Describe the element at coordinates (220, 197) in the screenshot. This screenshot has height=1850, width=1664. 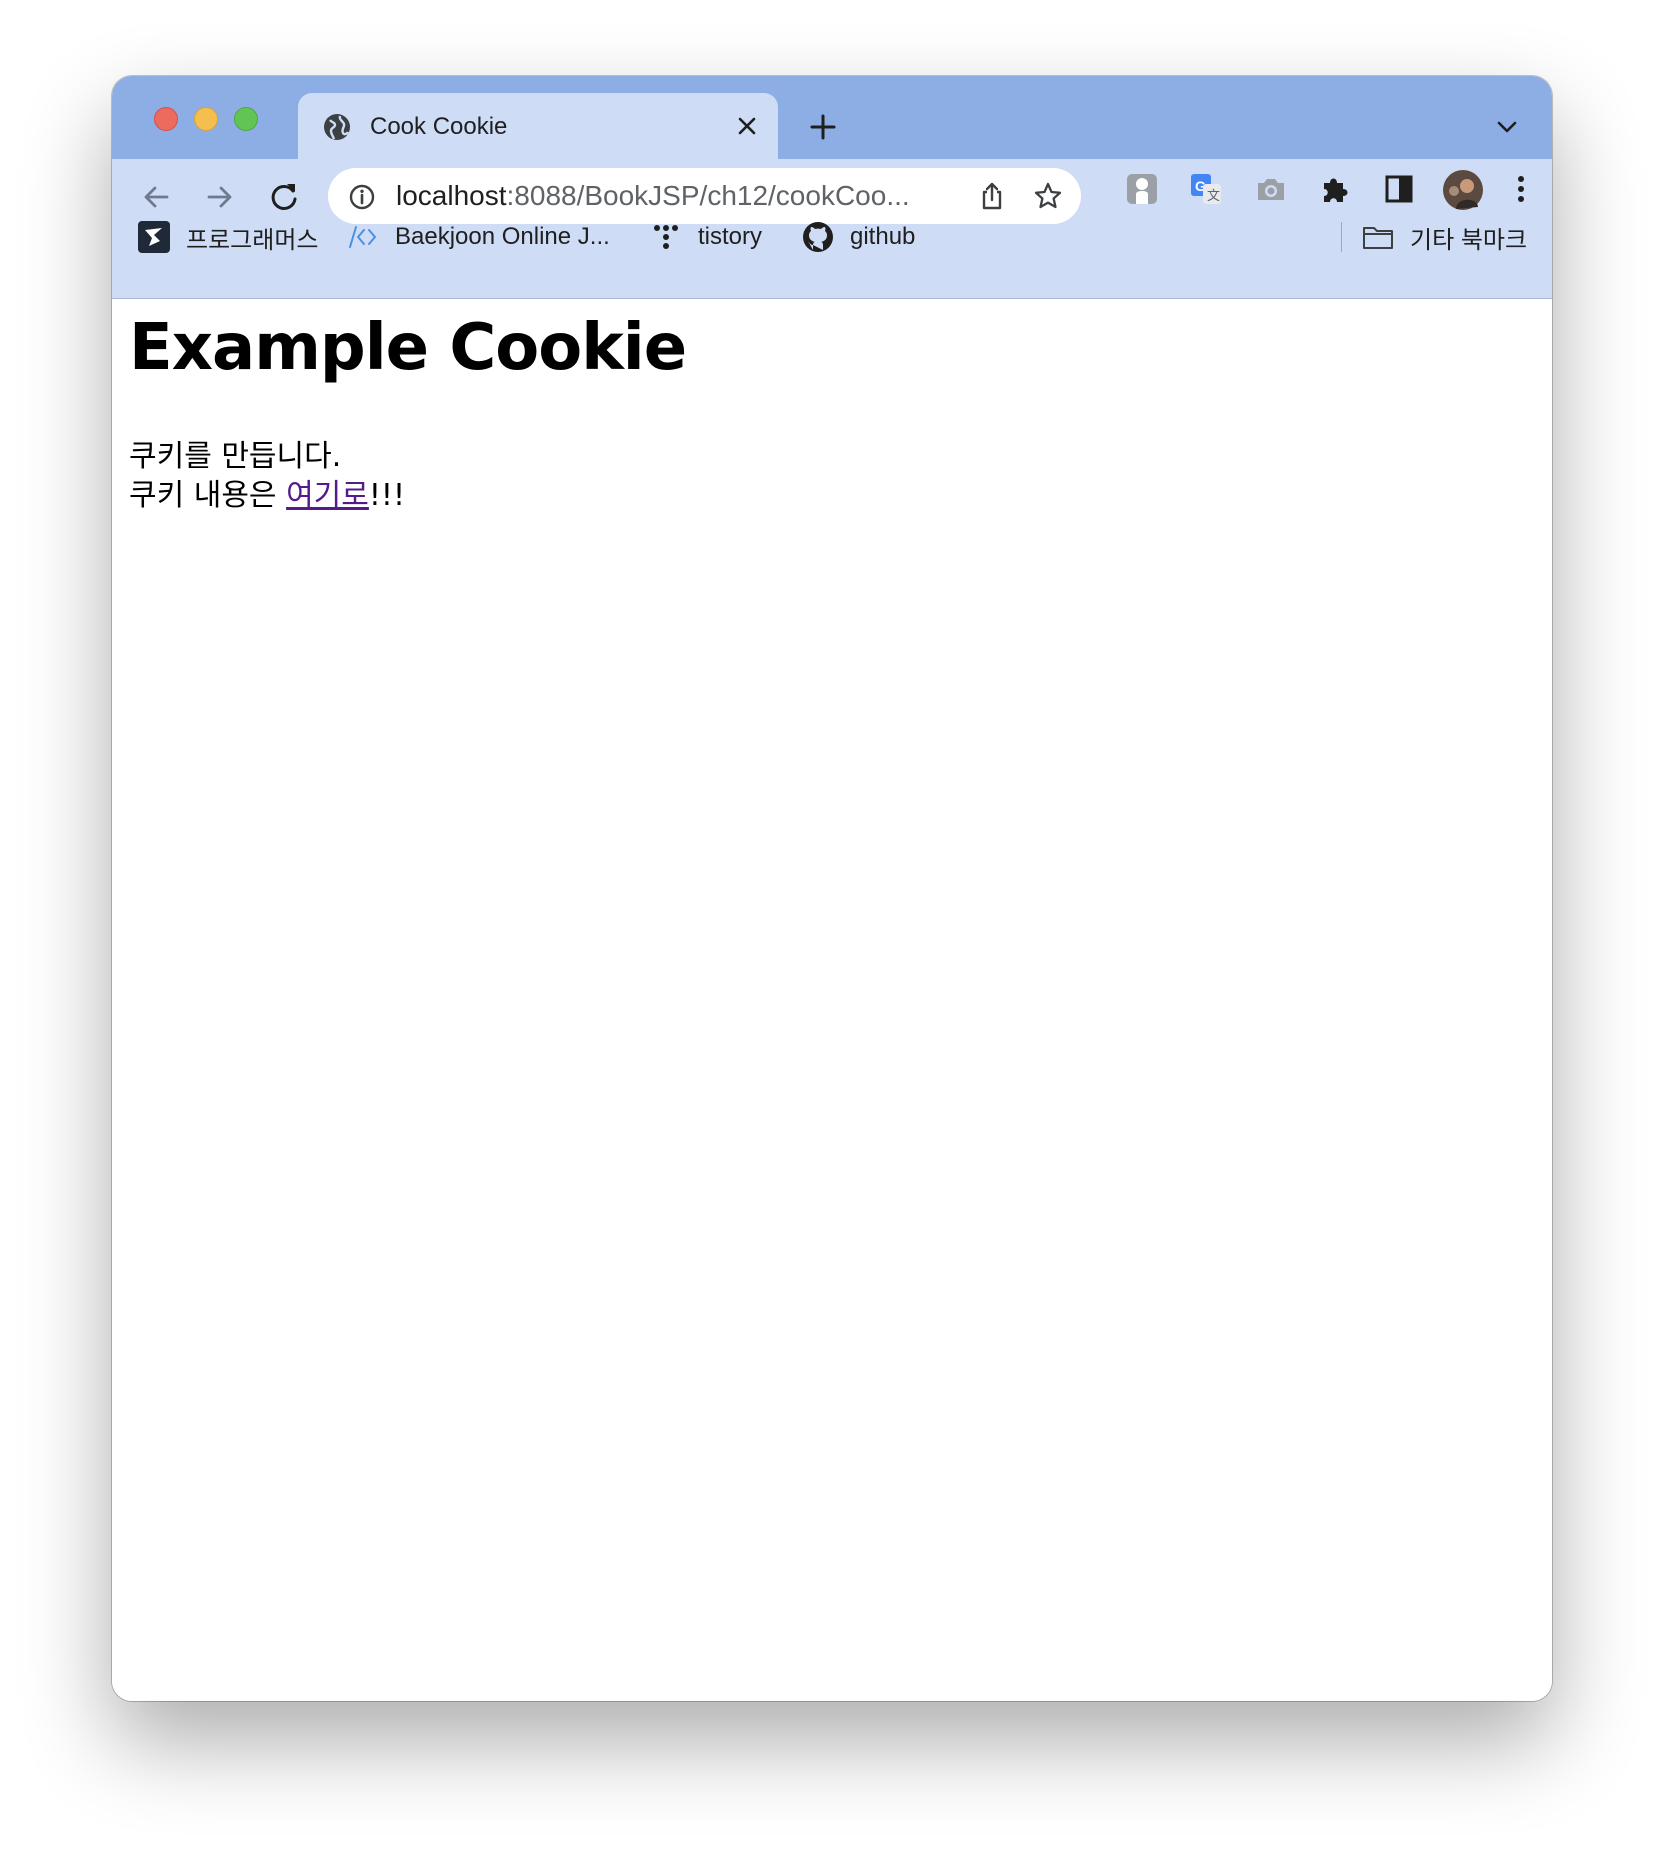
I see `forward-arrow-icon` at that location.